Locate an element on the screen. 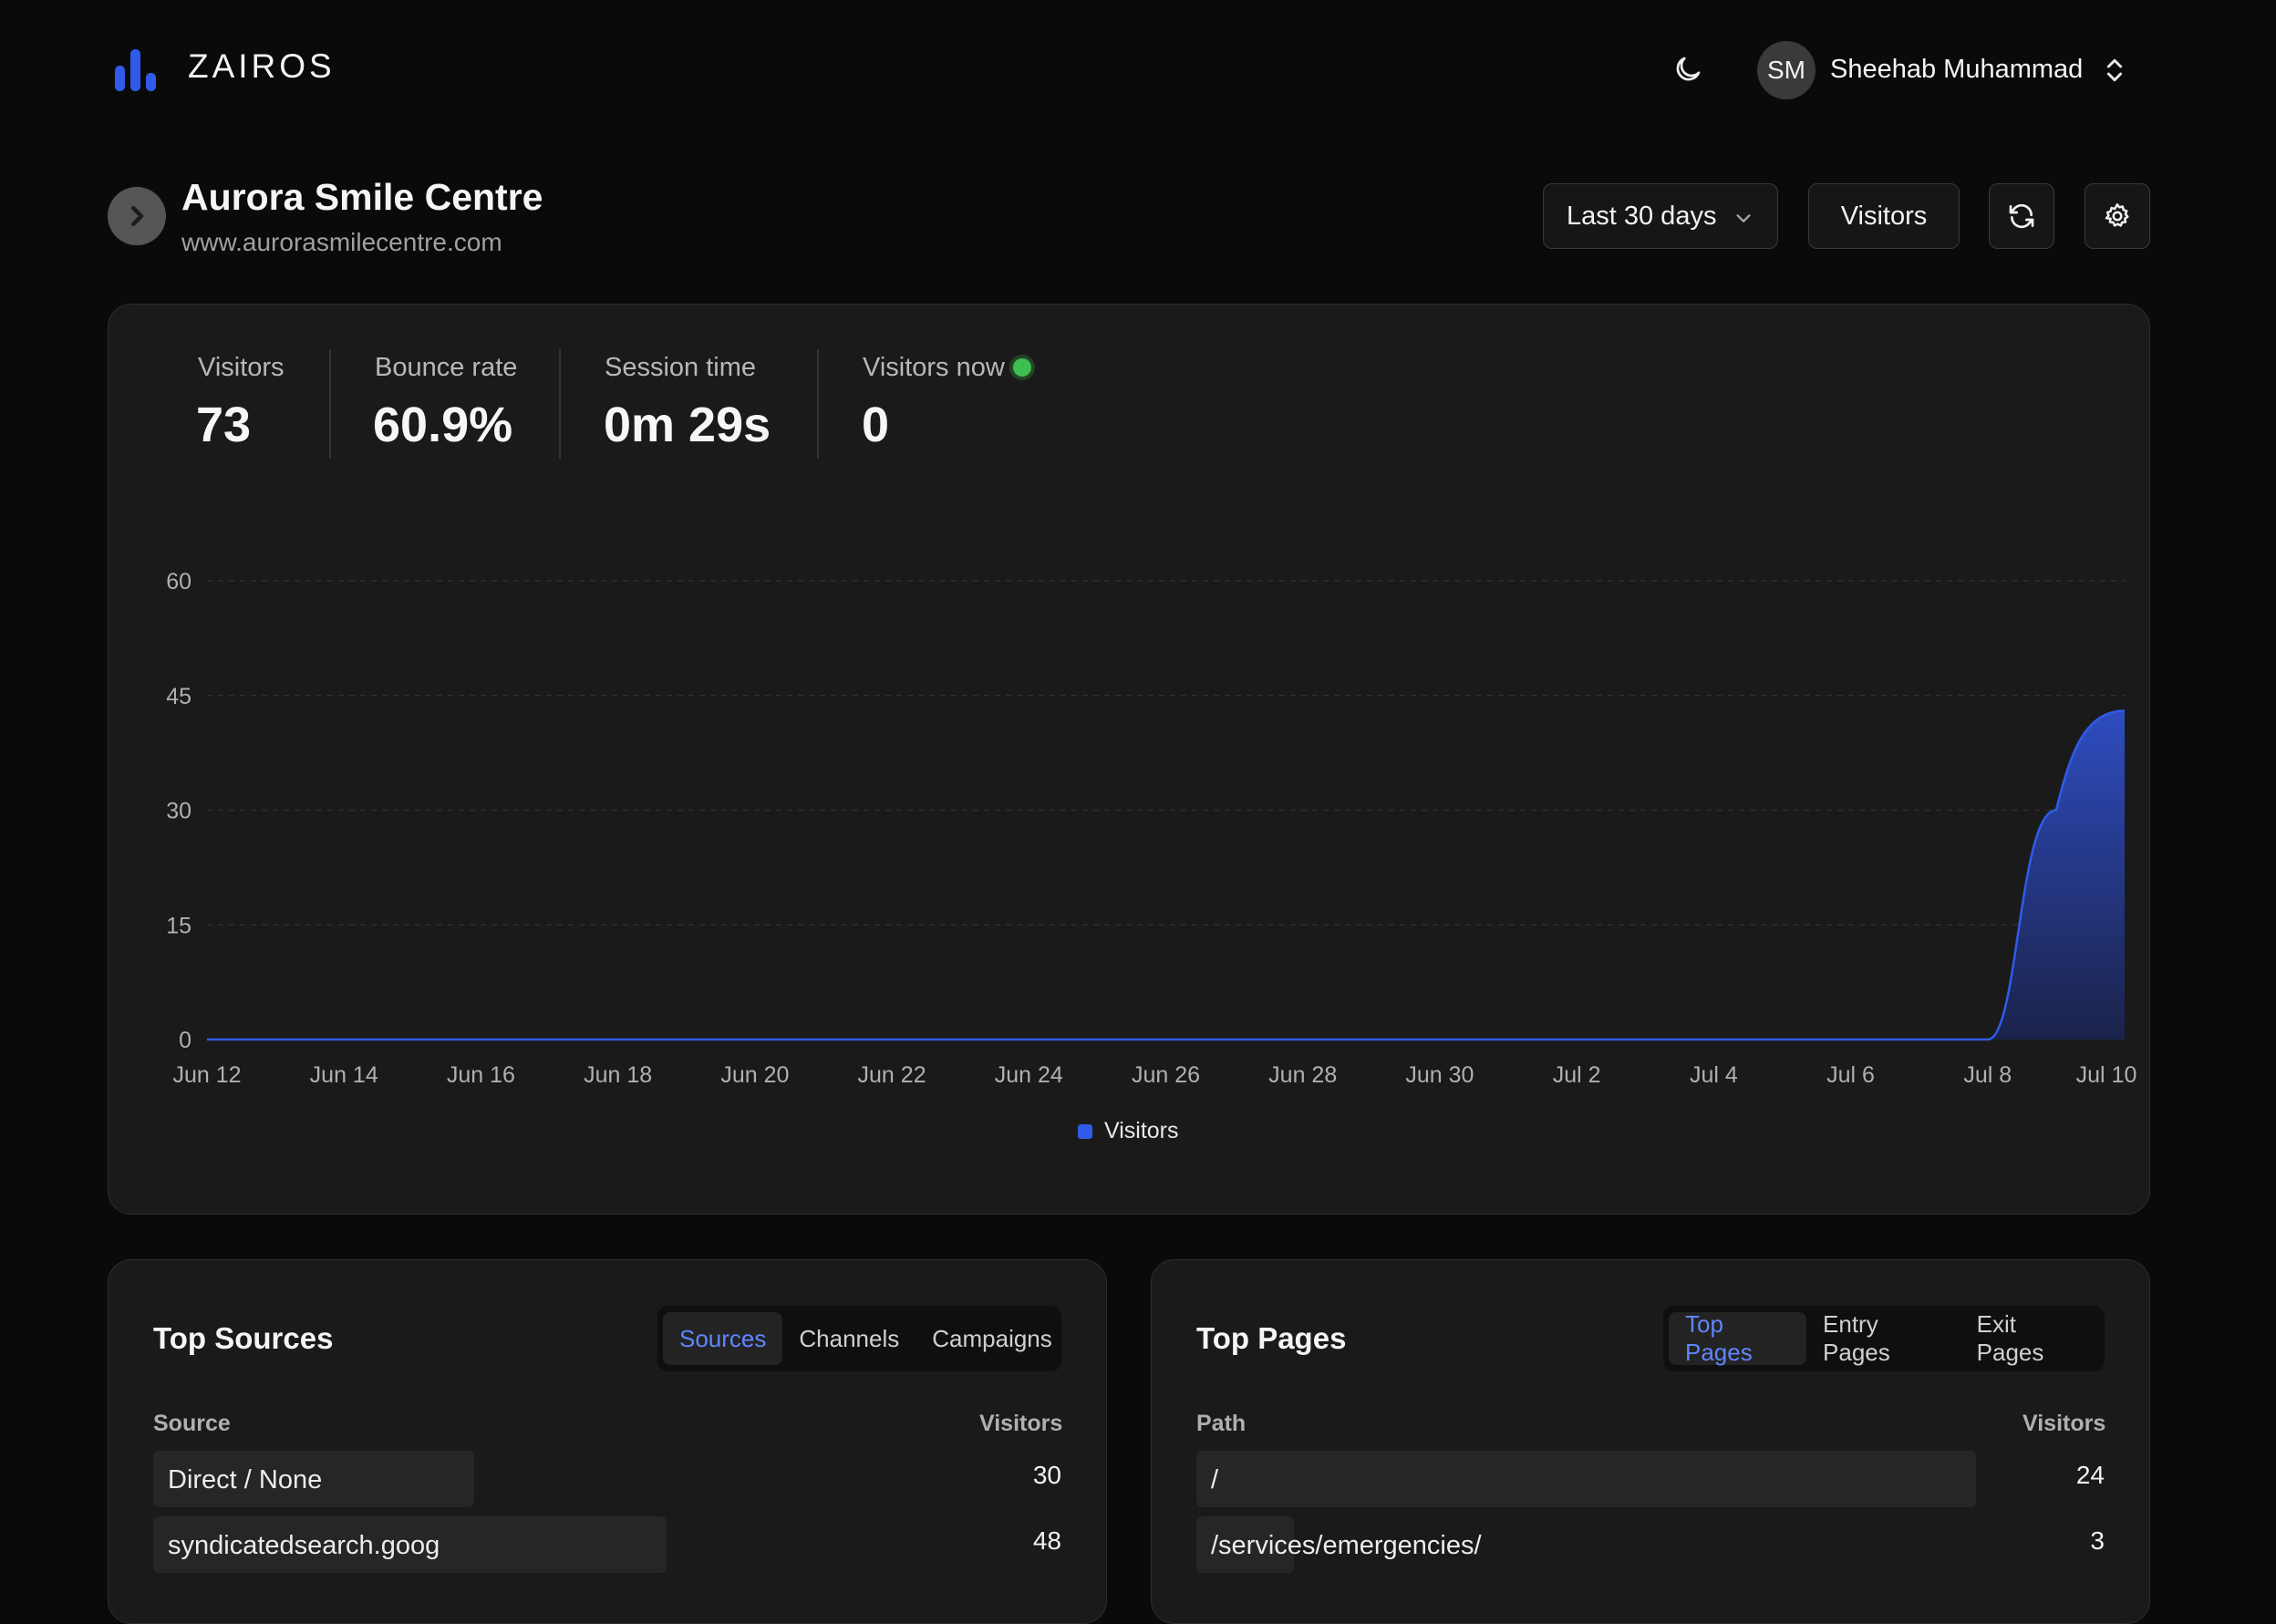 This screenshot has width=2276, height=1624. column-header-path: Path is located at coordinates (1221, 1423).